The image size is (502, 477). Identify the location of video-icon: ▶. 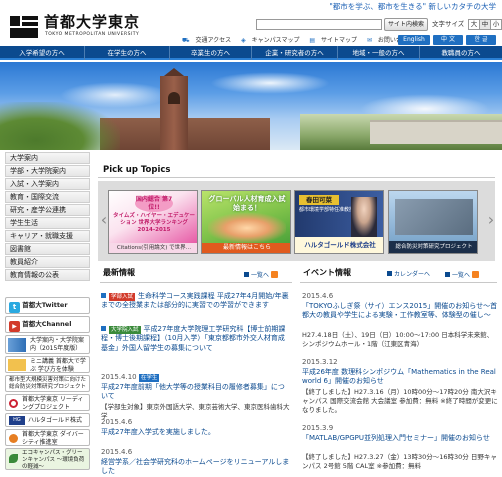
(14, 326).